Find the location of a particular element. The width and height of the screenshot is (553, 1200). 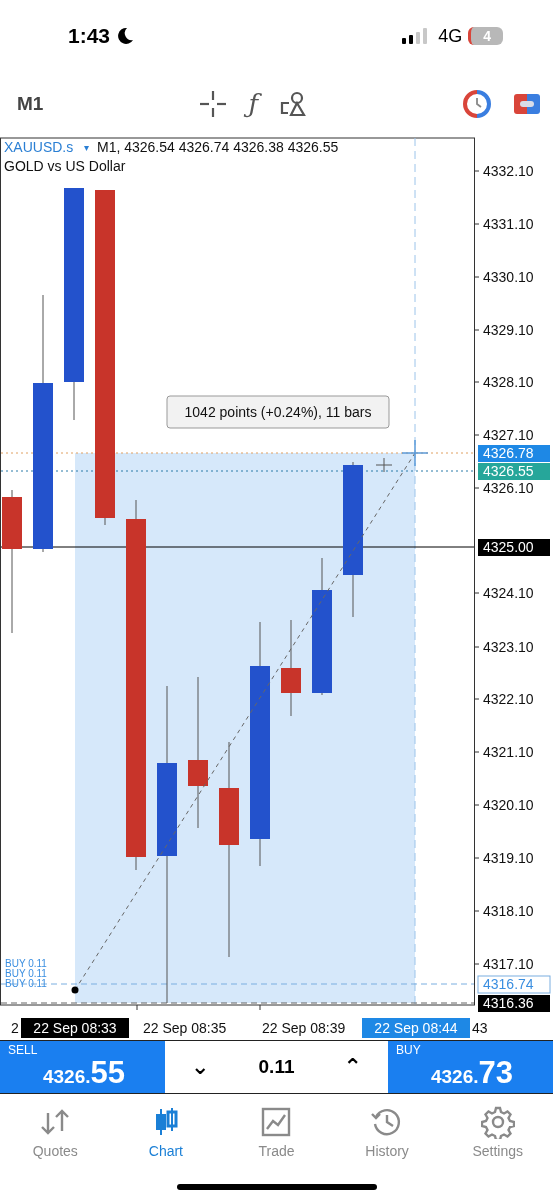

price-tick-label: 4323.10 is located at coordinates (508, 647).